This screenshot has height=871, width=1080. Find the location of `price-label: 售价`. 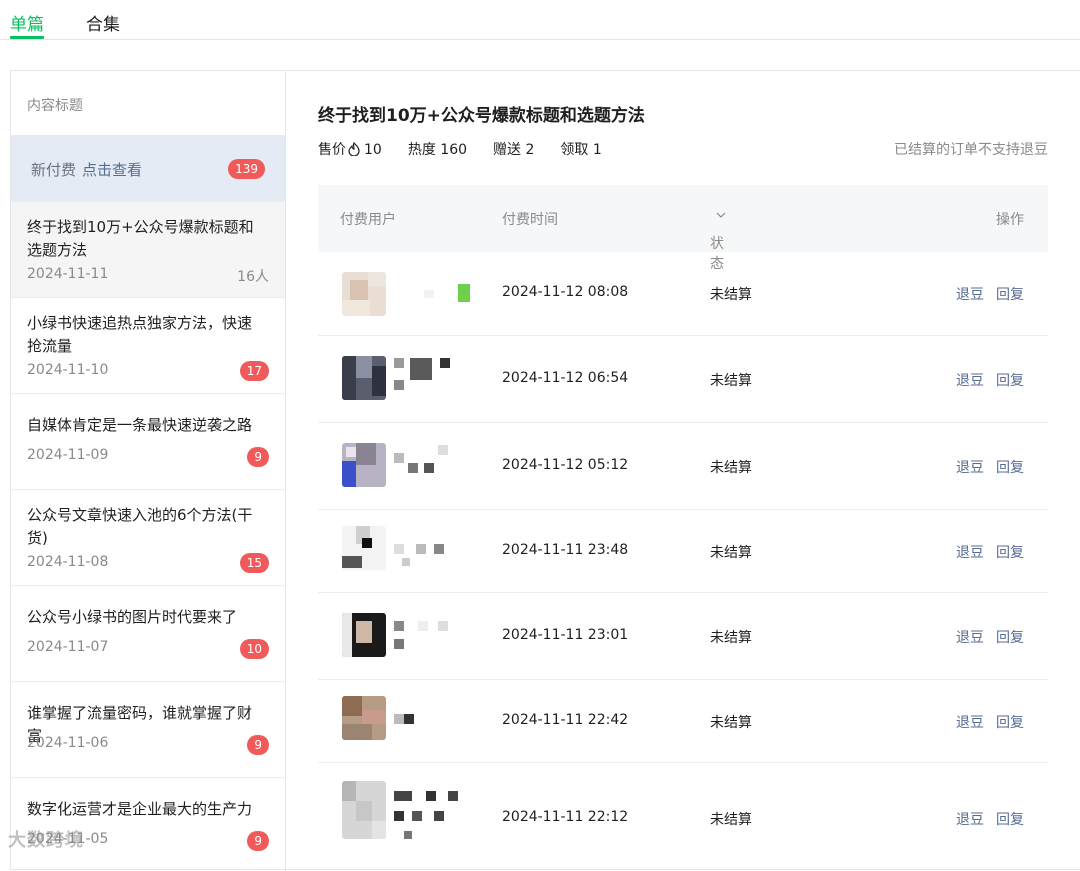

price-label: 售价 is located at coordinates (332, 150).